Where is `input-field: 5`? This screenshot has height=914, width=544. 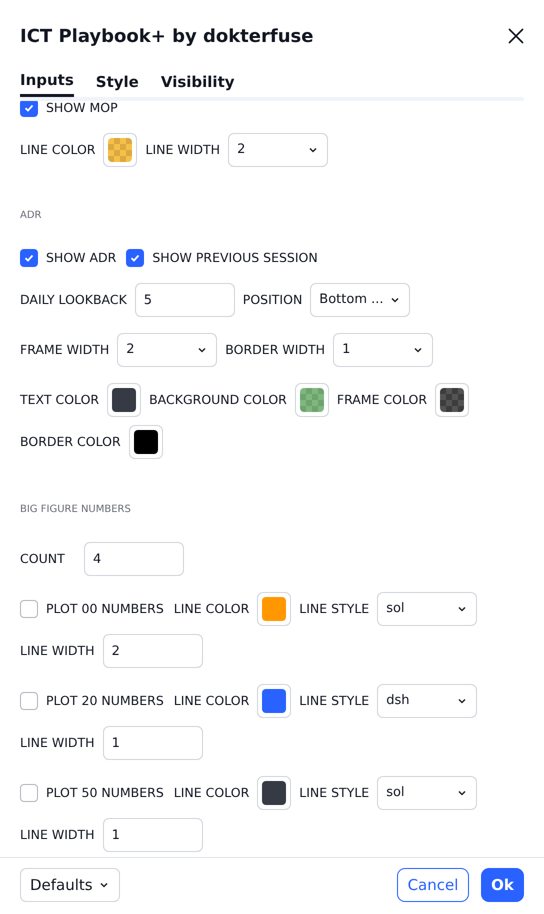
input-field: 5 is located at coordinates (184, 300).